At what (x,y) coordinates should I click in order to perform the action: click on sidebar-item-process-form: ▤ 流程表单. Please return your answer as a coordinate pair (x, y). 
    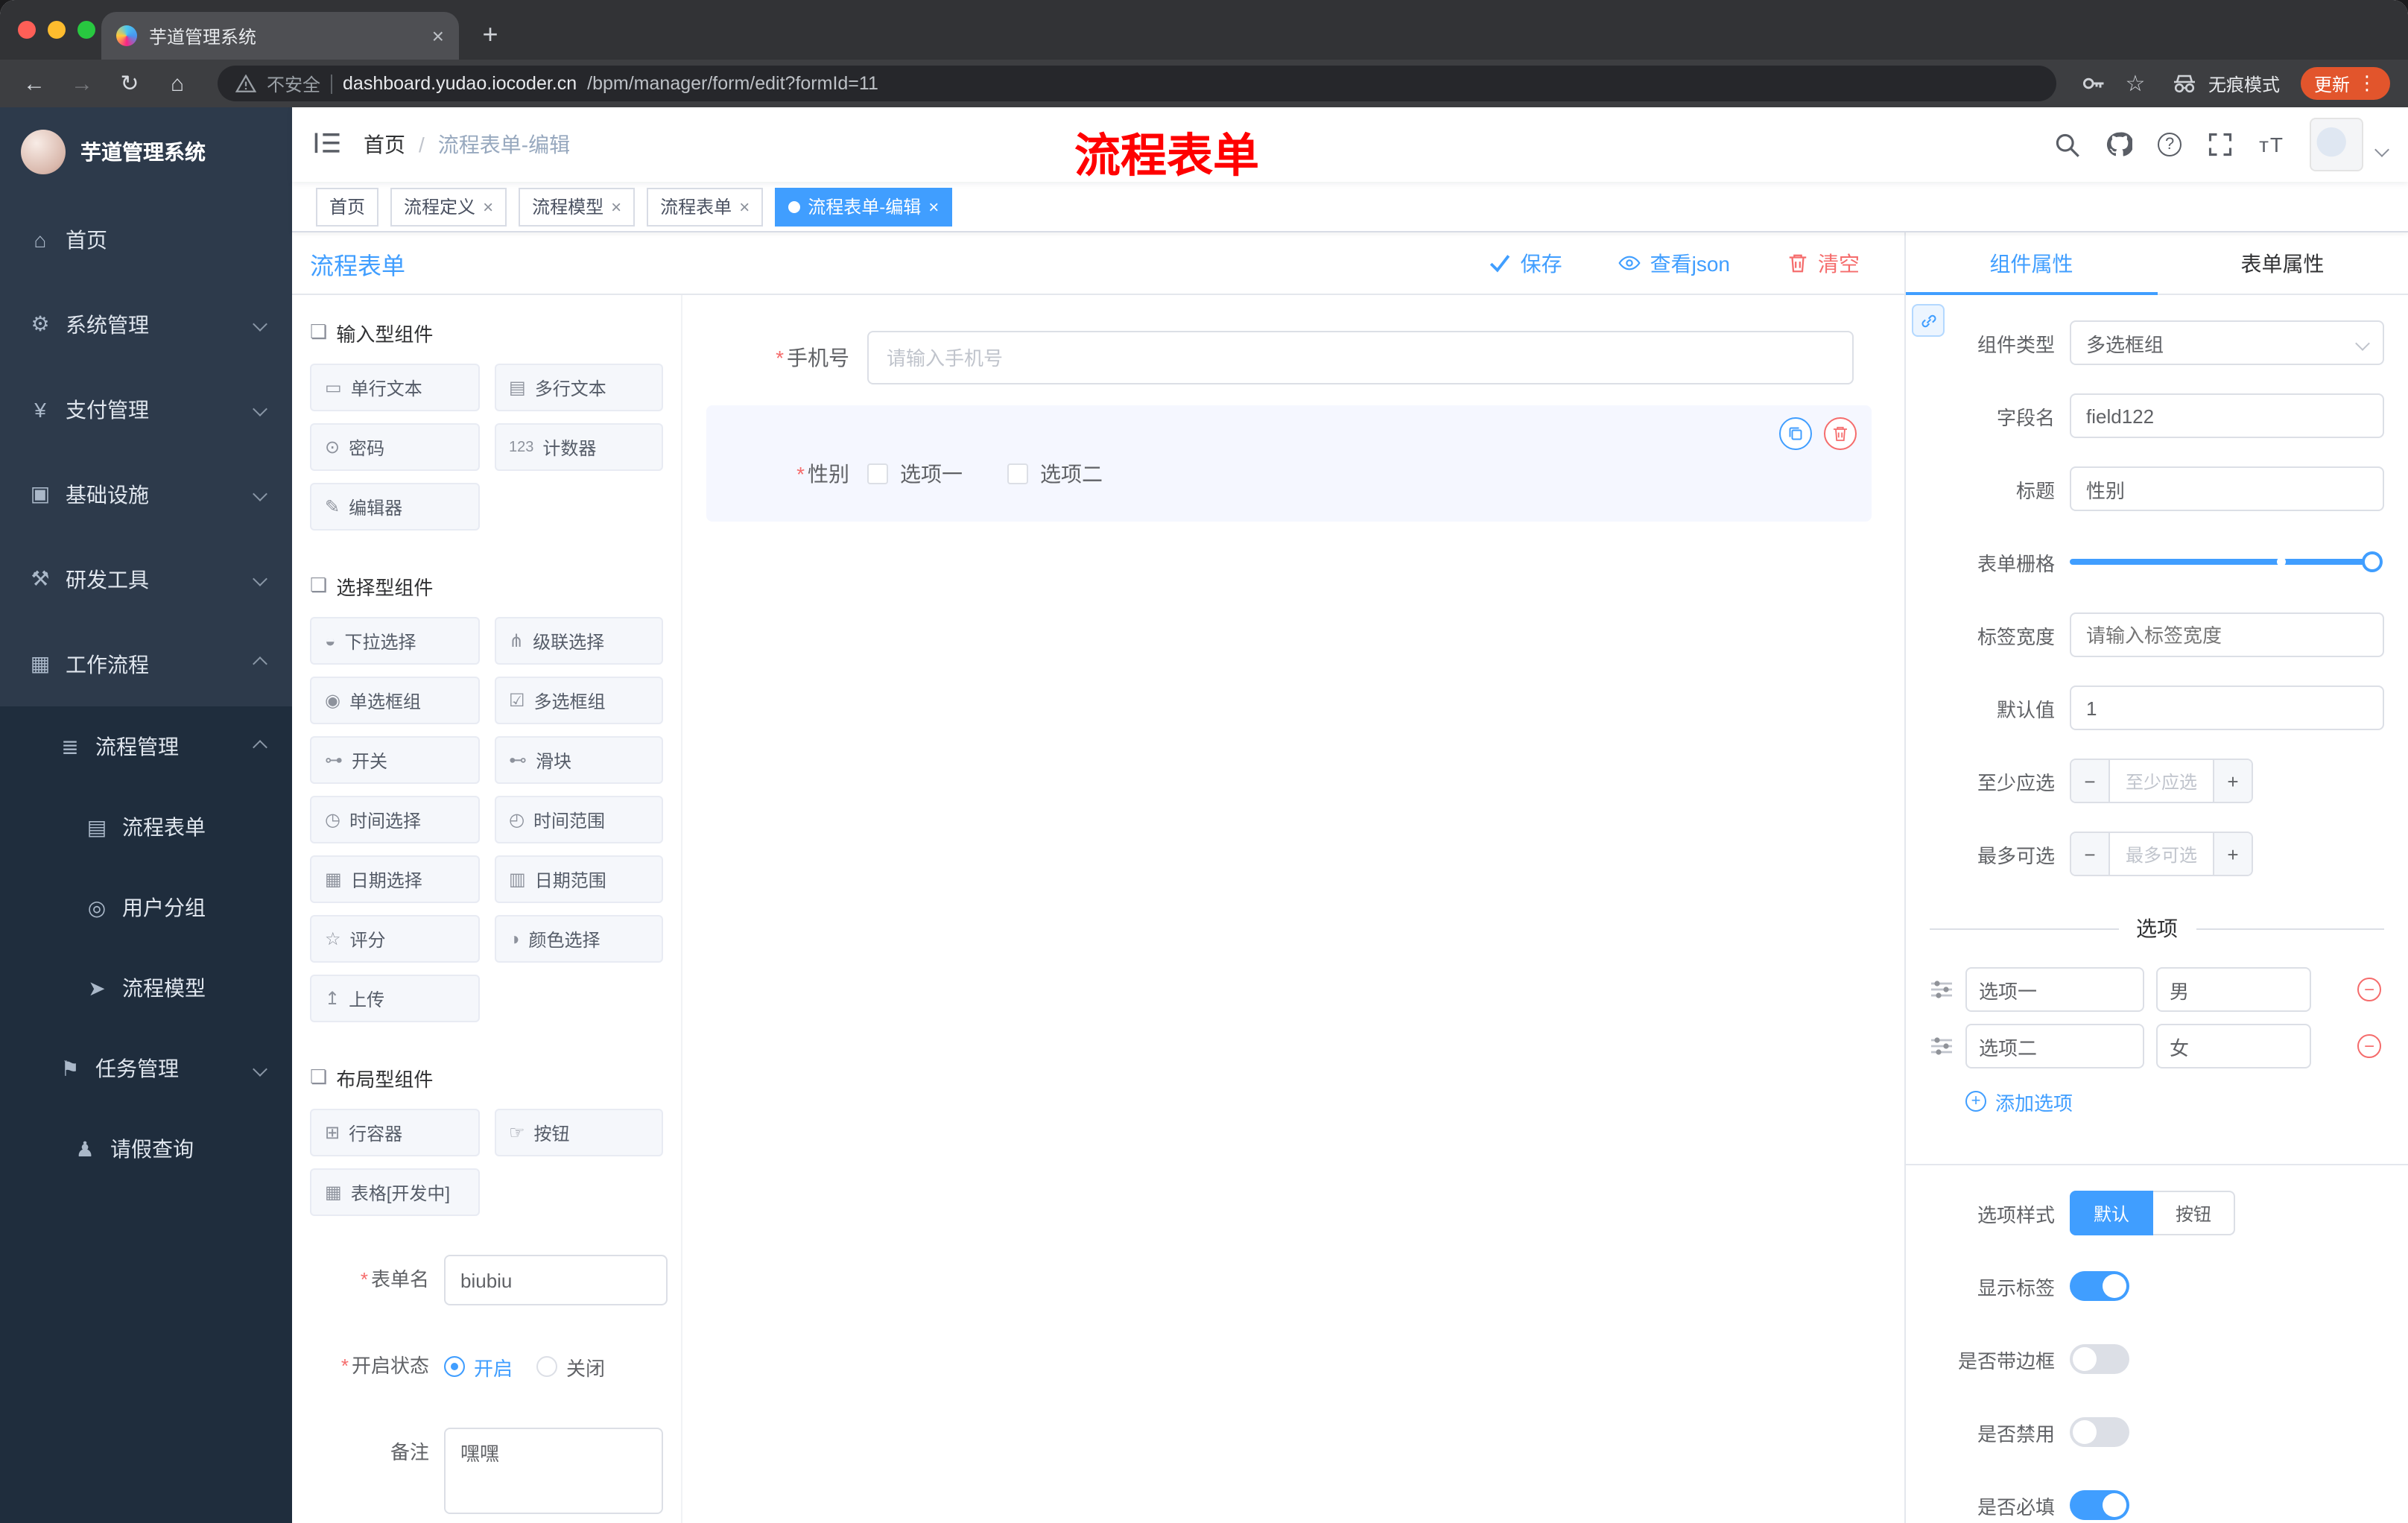
    Looking at the image, I should click on (146, 827).